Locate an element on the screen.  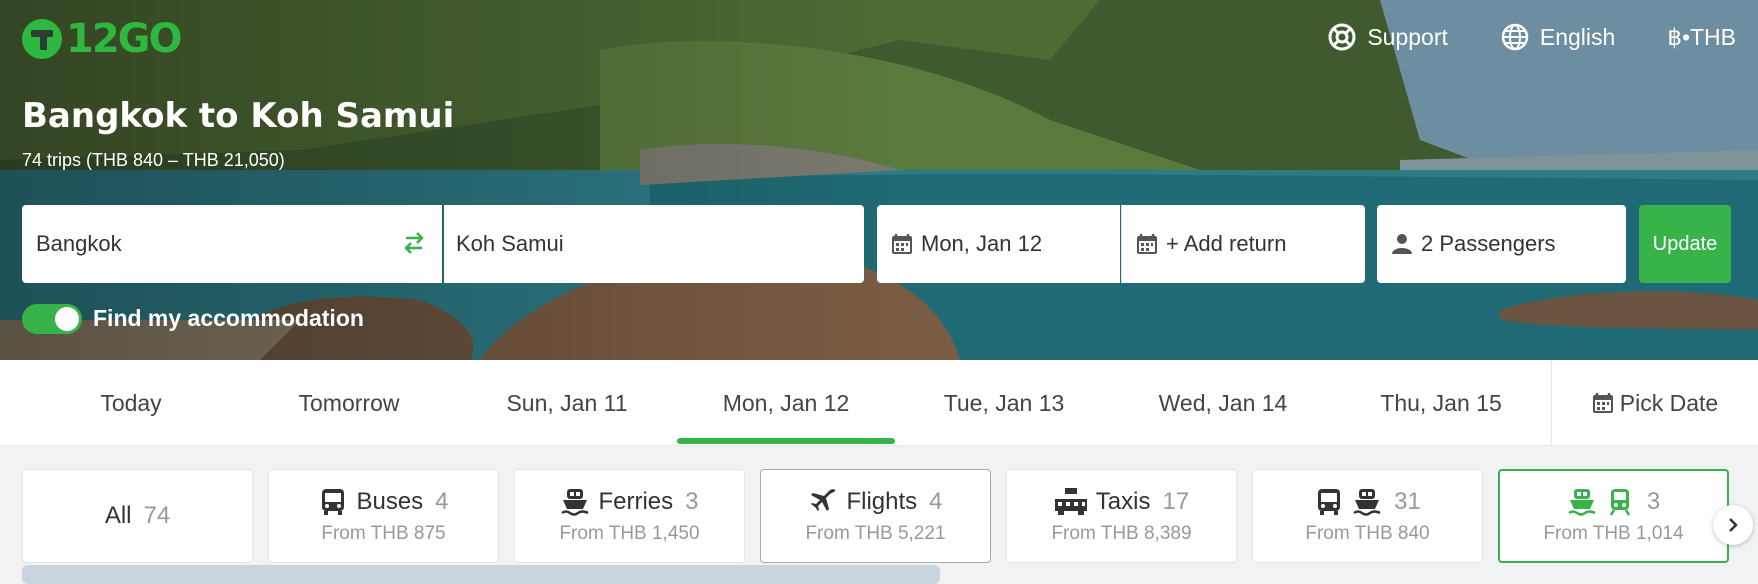
mode-card-ferry-train: 3 From THB 1,014 is located at coordinates (1613, 516).